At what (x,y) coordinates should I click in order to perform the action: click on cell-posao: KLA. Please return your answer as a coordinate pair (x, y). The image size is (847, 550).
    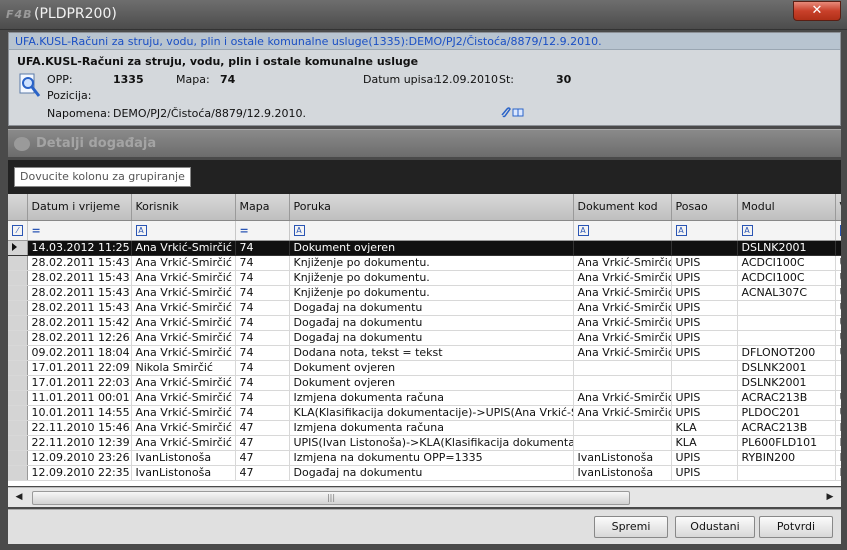
    Looking at the image, I should click on (704, 428).